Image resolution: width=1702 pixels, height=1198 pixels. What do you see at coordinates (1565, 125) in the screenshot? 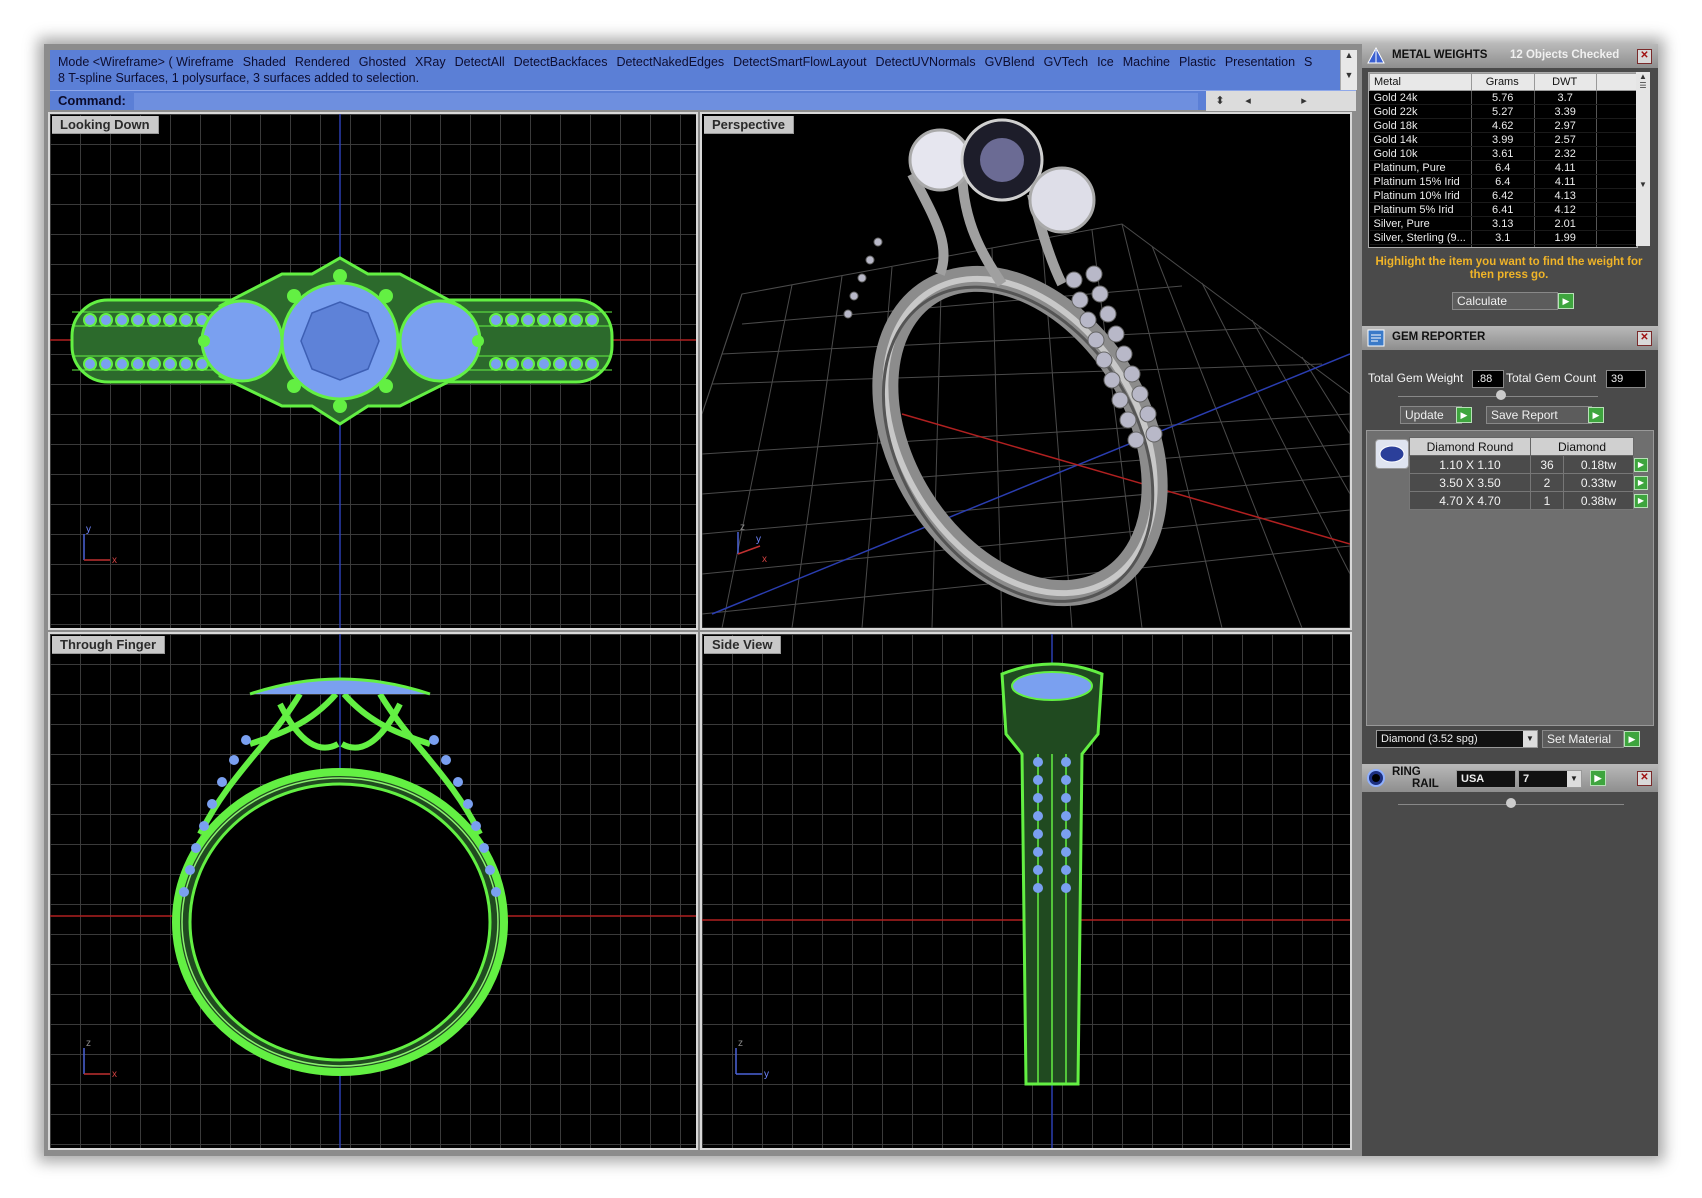
I see `metal-dwt: 2.97` at bounding box center [1565, 125].